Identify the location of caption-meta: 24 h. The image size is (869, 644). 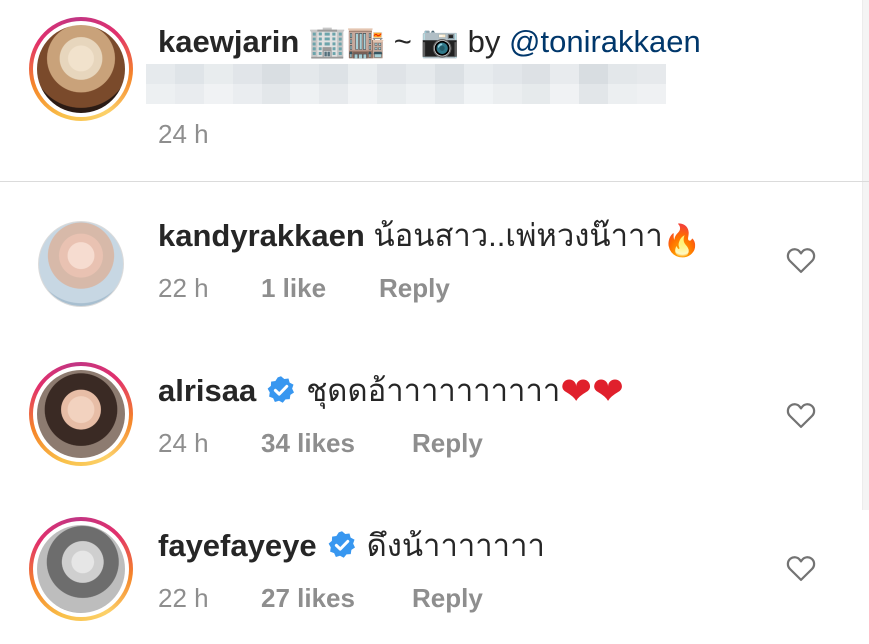
(183, 134).